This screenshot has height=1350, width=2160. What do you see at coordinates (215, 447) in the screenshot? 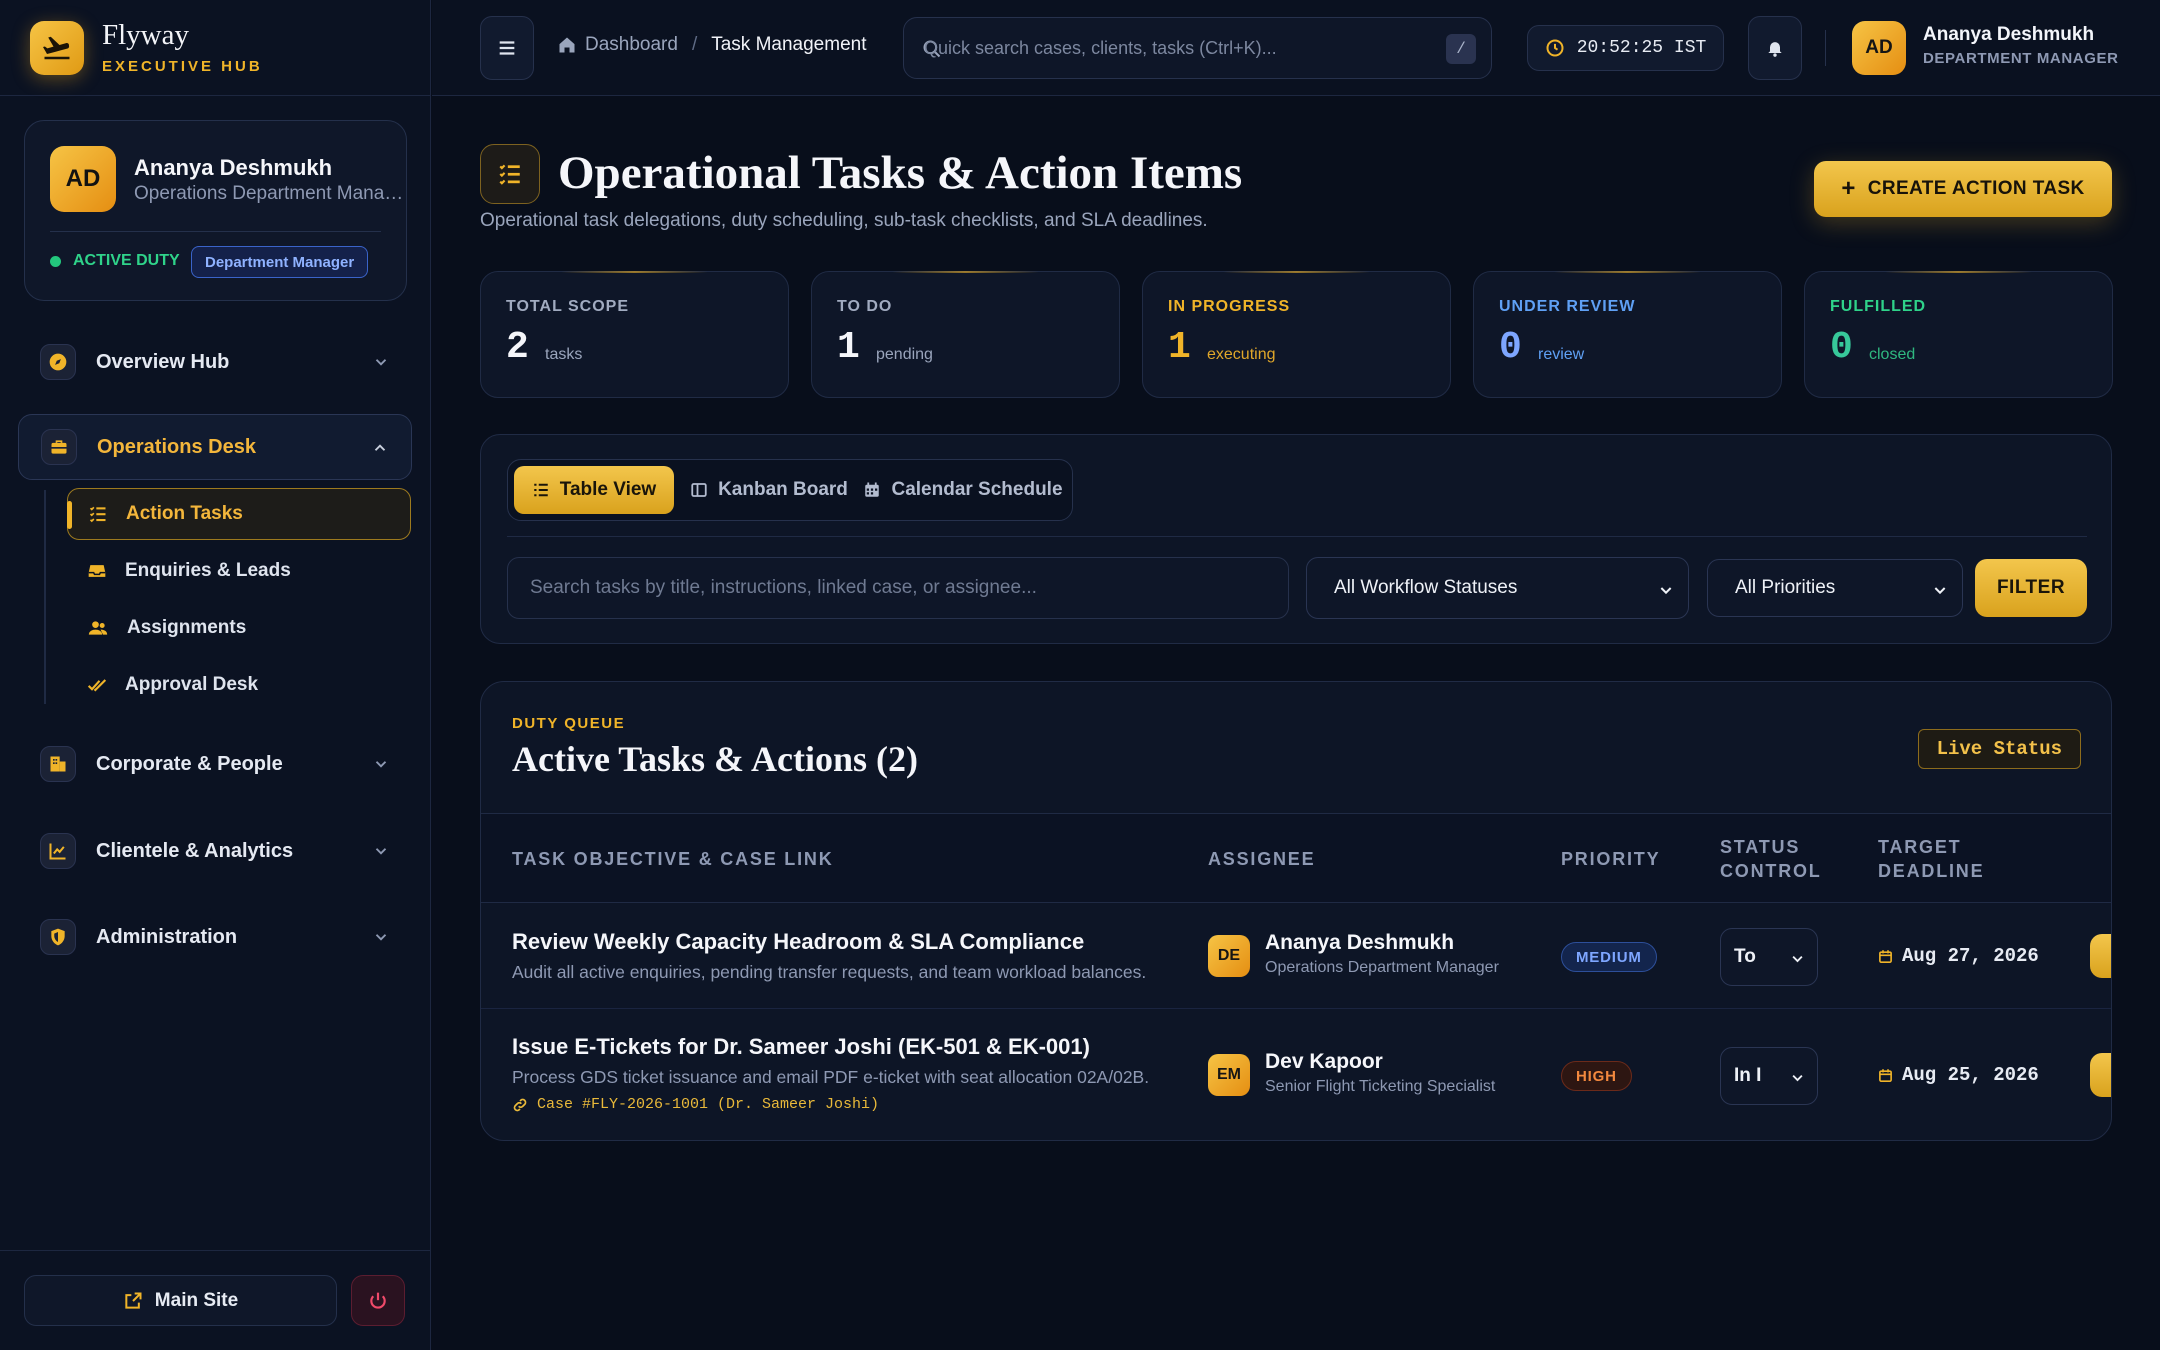
I see `nav-group-operations: Operations Desk` at bounding box center [215, 447].